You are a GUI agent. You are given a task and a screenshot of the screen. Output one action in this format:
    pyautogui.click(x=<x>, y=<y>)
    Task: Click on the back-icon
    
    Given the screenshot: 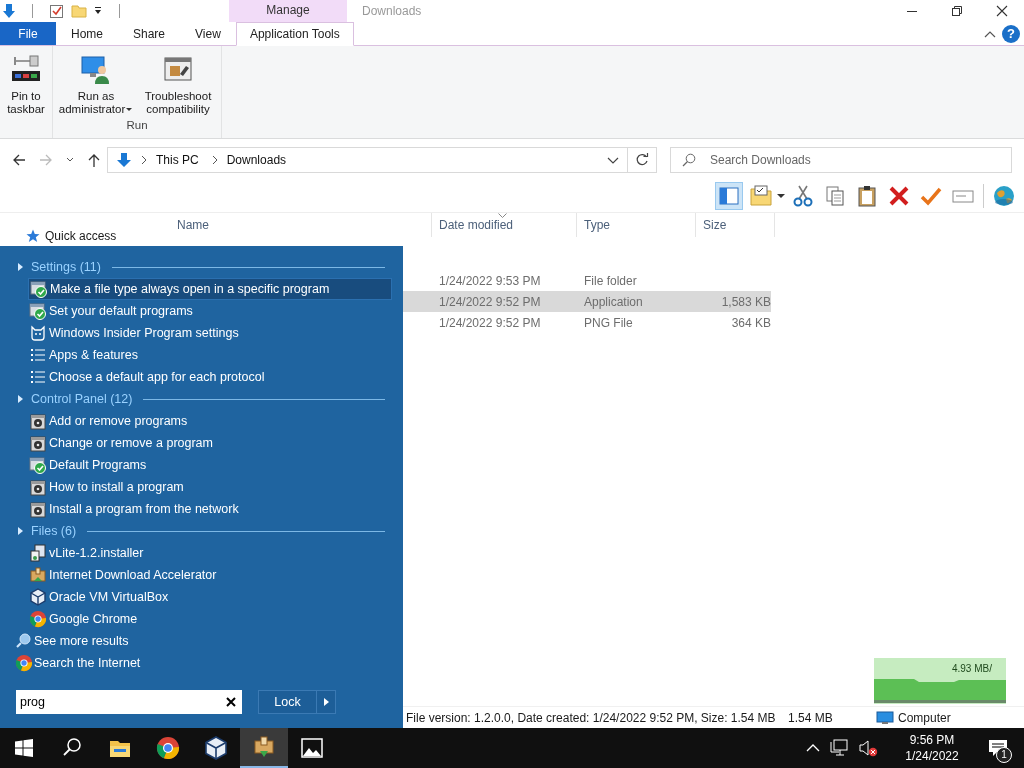 What is the action you would take?
    pyautogui.click(x=19, y=160)
    